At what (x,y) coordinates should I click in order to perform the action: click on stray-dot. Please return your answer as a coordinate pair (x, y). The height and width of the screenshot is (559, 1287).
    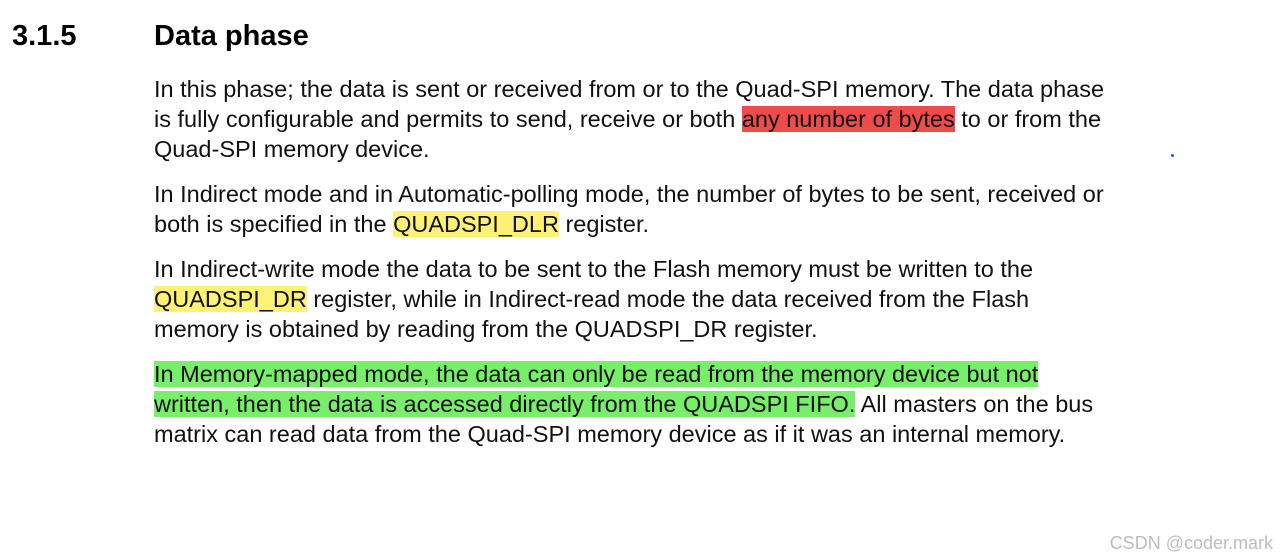
    Looking at the image, I should click on (1172, 155).